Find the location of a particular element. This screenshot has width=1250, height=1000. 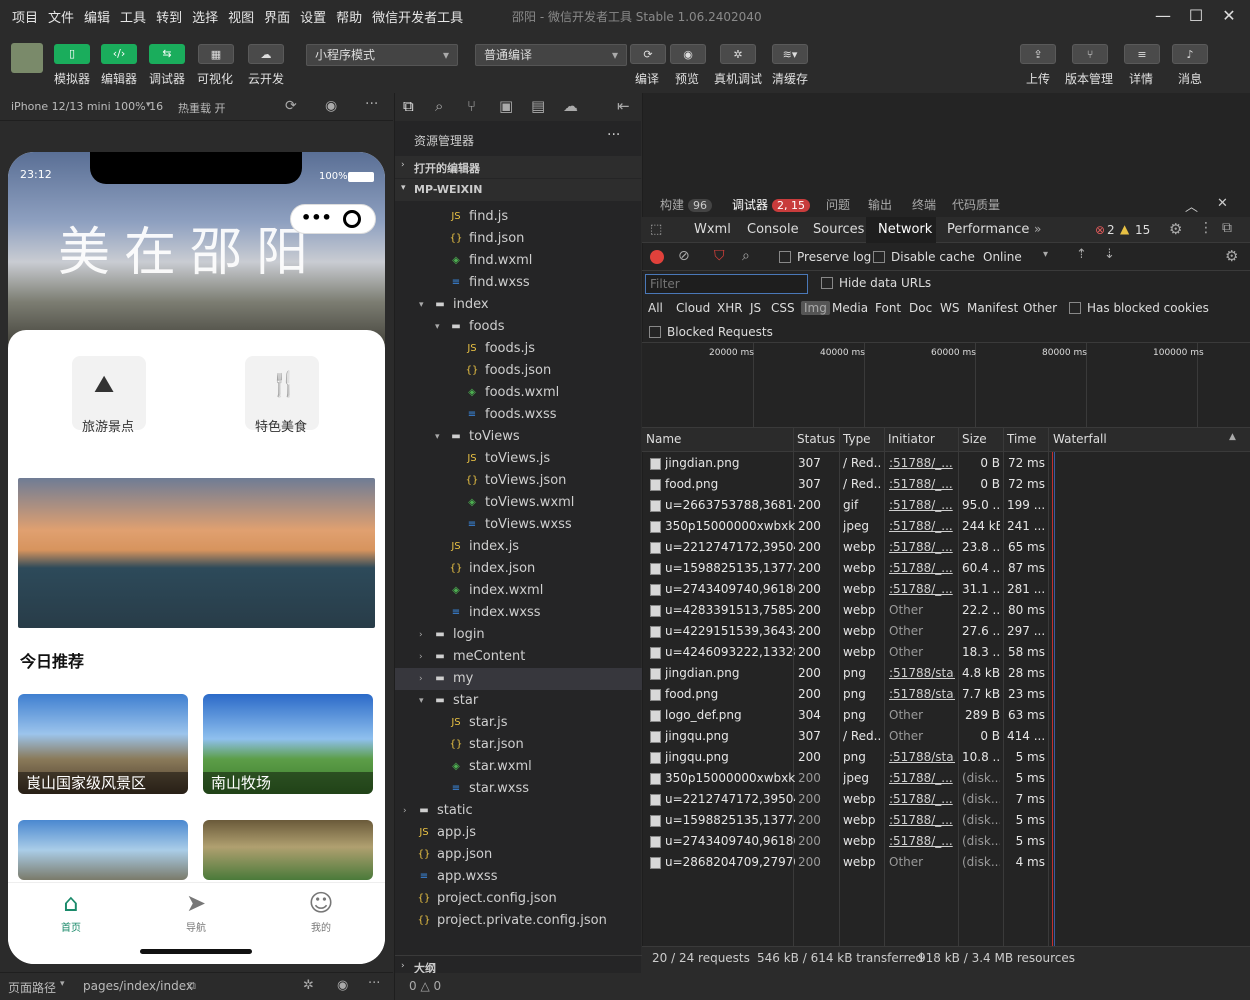

tree-item: ≡ toViews.wxss is located at coordinates (518, 525).